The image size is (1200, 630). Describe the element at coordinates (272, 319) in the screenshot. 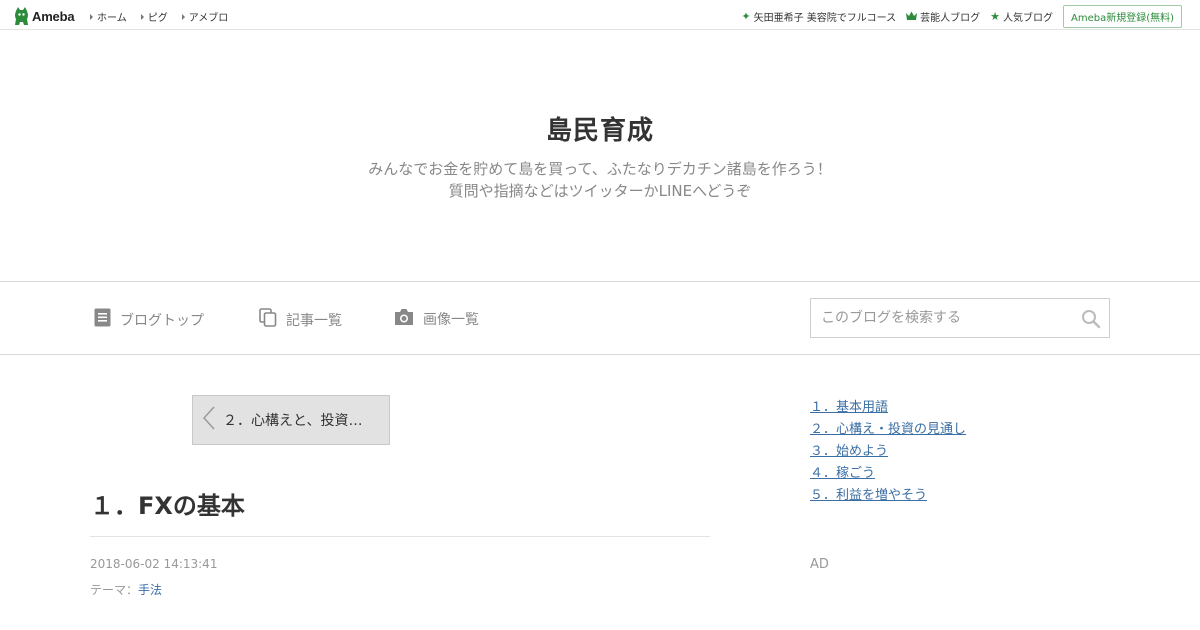

I see `copy-icon` at that location.